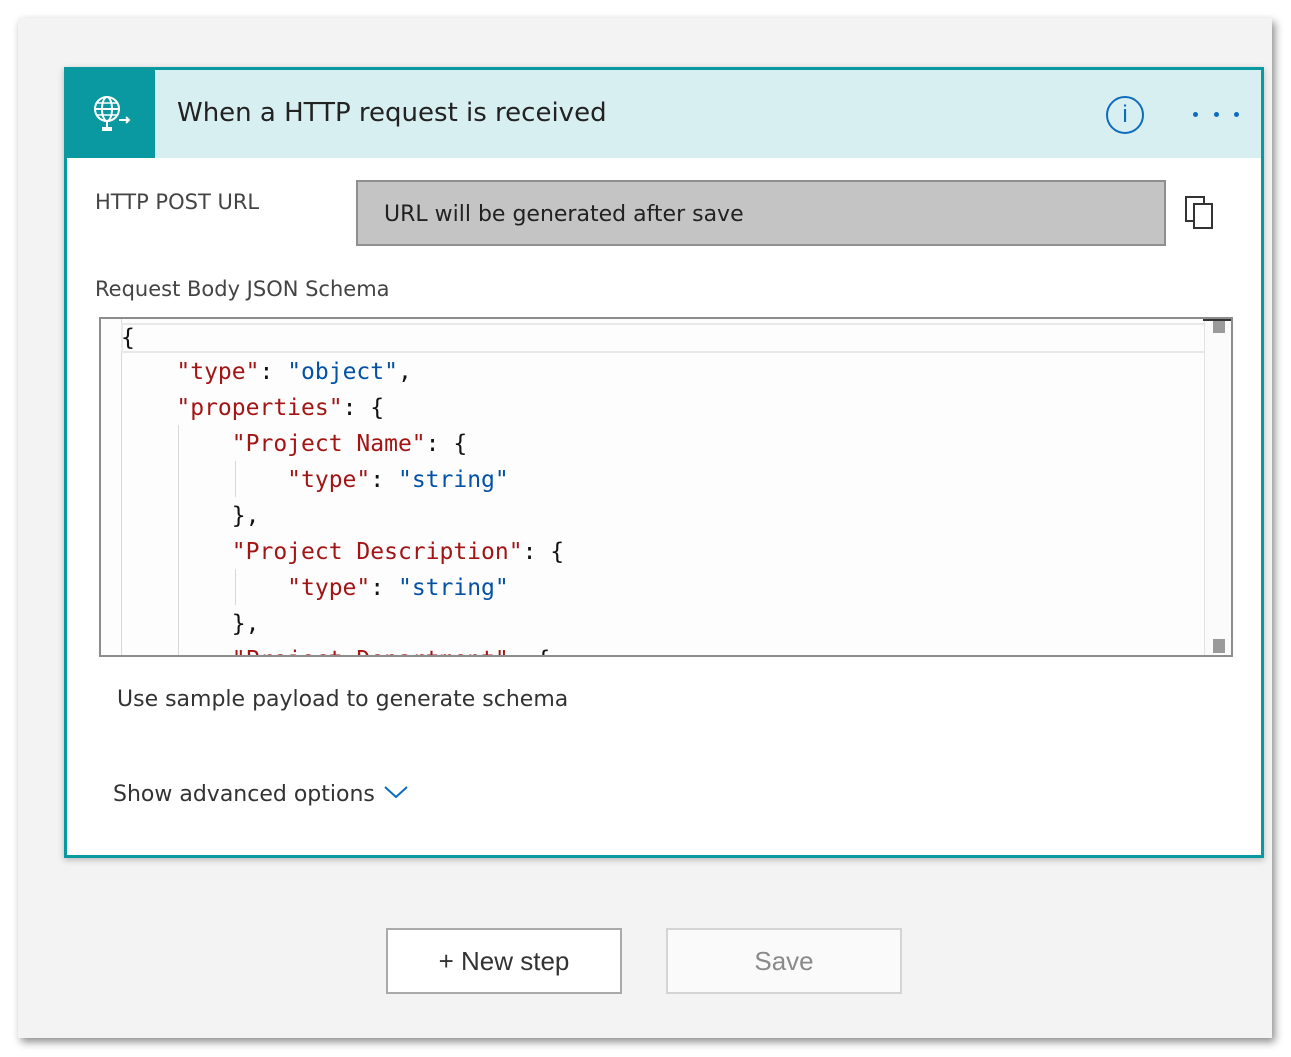 This screenshot has height=1057, width=1291. I want to click on chevron-down-icon, so click(396, 792).